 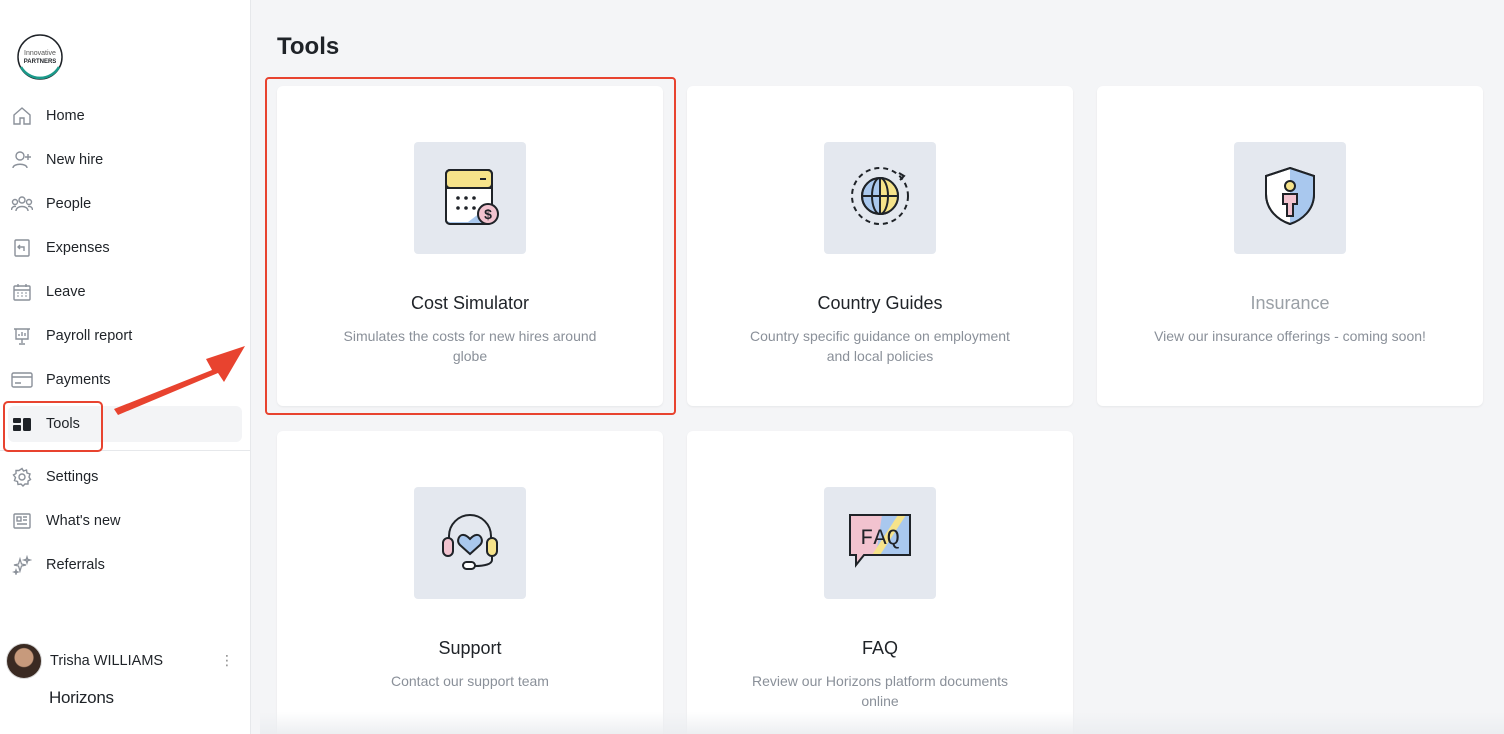 What do you see at coordinates (22, 116) in the screenshot?
I see `home-icon` at bounding box center [22, 116].